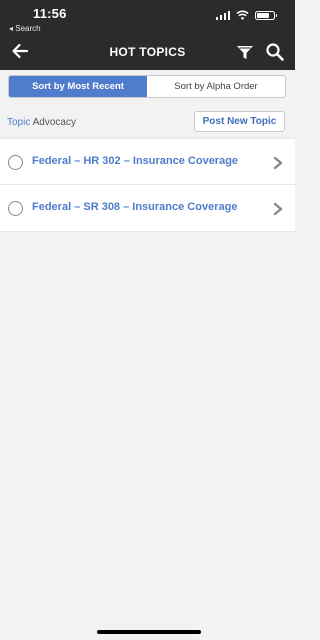  What do you see at coordinates (222, 15) in the screenshot?
I see `cellular-signal-icon` at bounding box center [222, 15].